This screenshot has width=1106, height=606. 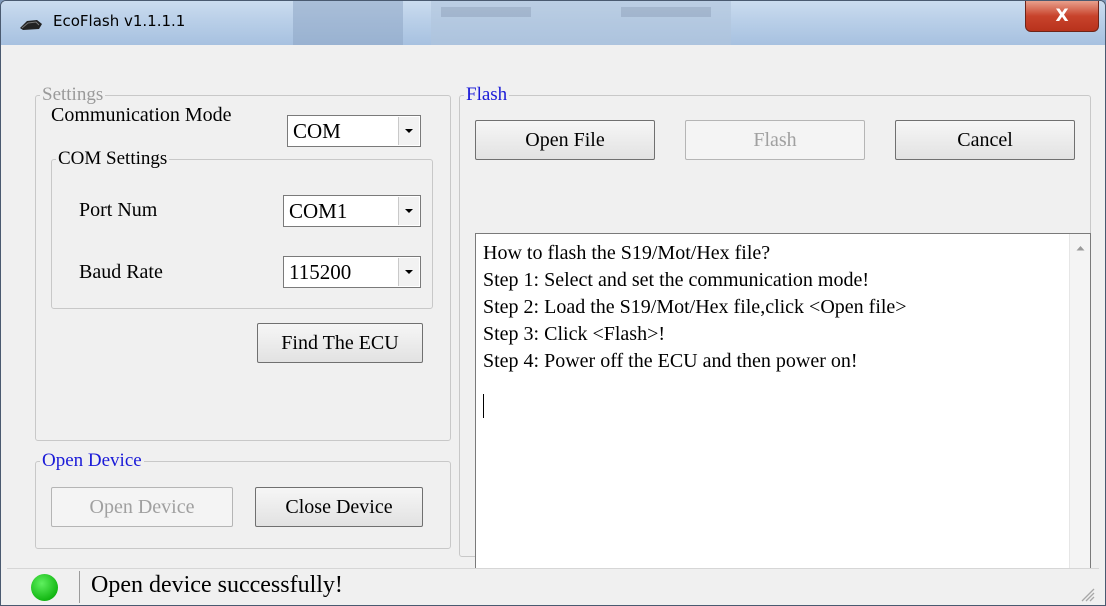 What do you see at coordinates (31, 25) in the screenshot?
I see `app-icon` at bounding box center [31, 25].